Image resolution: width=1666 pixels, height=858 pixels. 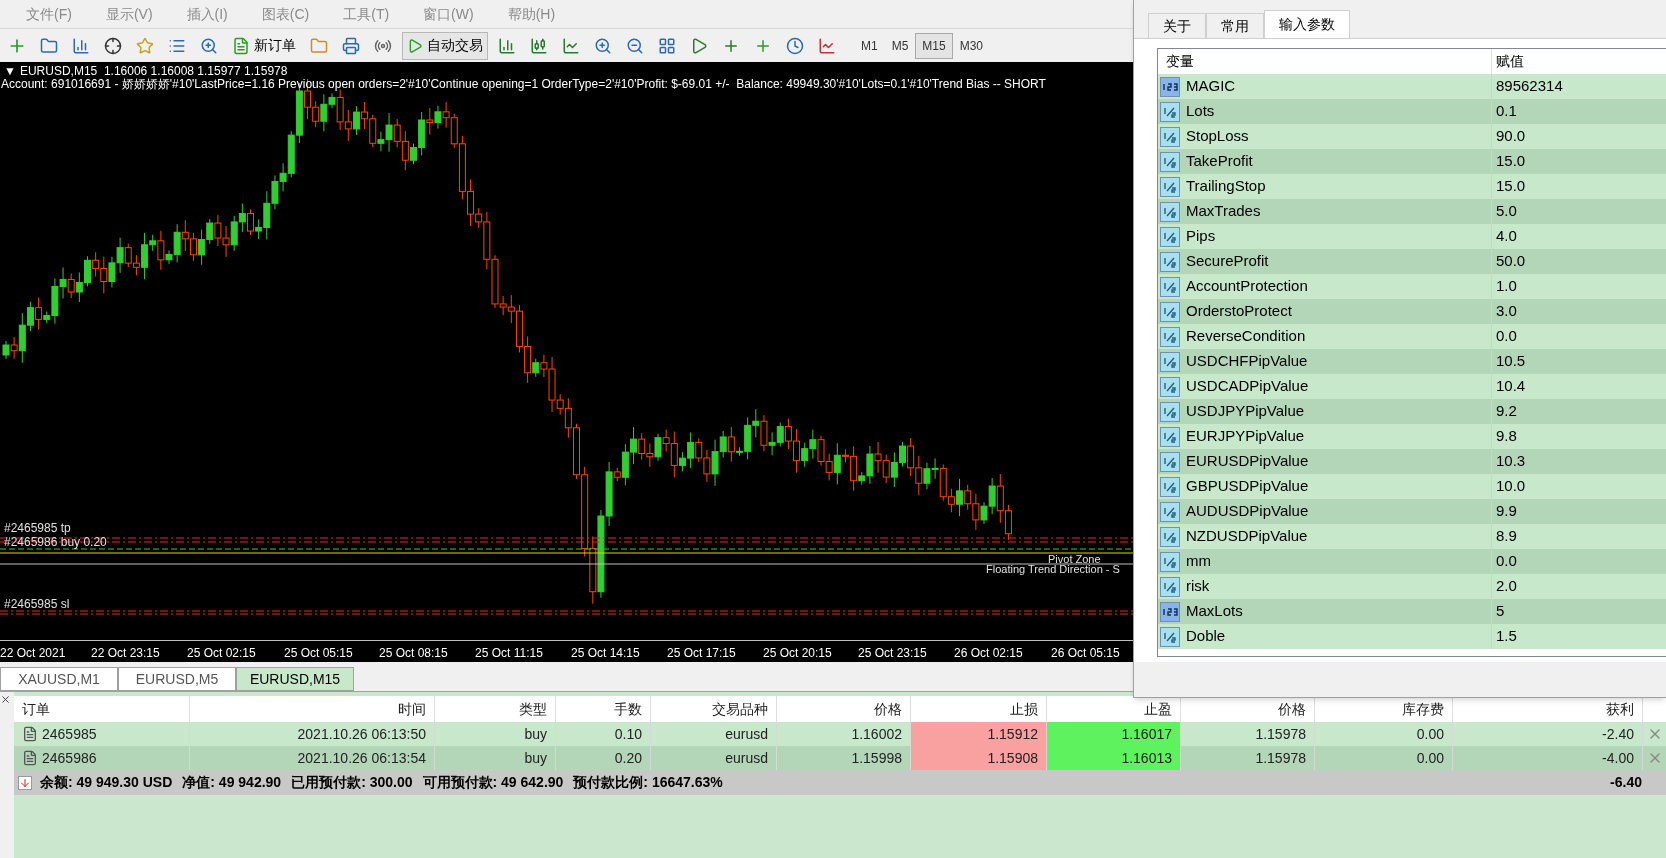 I want to click on period-button: M30, so click(x=971, y=45).